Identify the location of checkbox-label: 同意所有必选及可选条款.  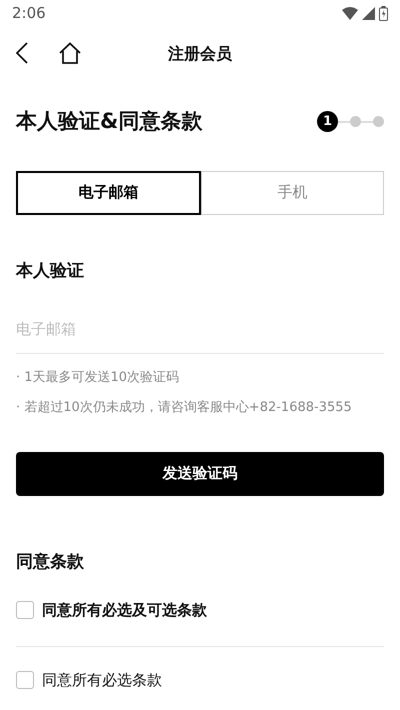
(124, 610).